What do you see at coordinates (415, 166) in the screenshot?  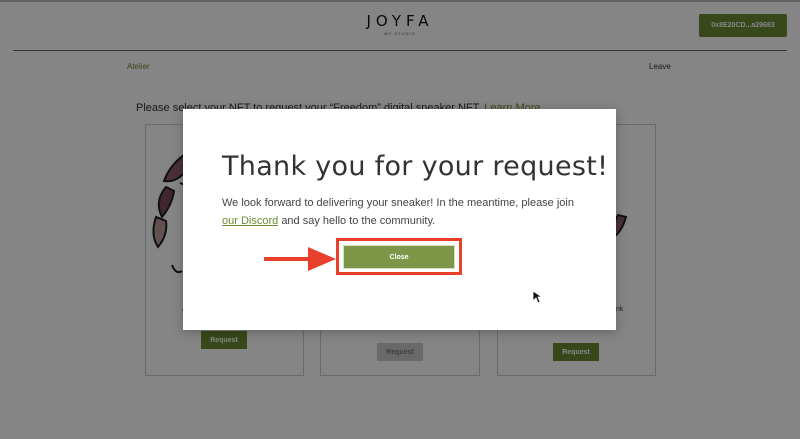 I see `modal-title: Thank you for your request!` at bounding box center [415, 166].